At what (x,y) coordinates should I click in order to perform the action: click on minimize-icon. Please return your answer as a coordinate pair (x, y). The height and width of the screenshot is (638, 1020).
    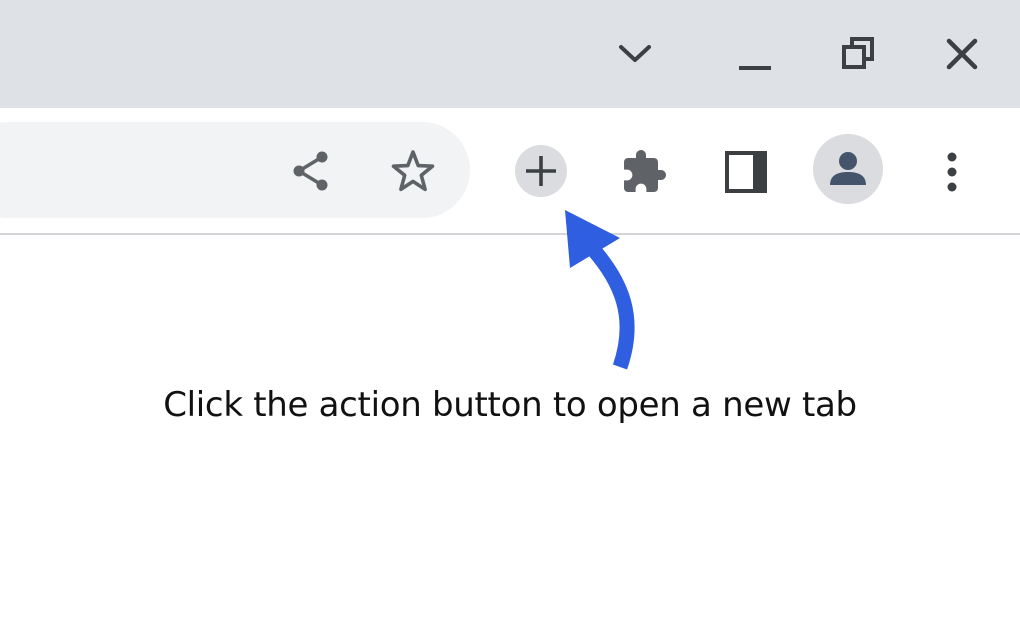
    Looking at the image, I should click on (755, 68).